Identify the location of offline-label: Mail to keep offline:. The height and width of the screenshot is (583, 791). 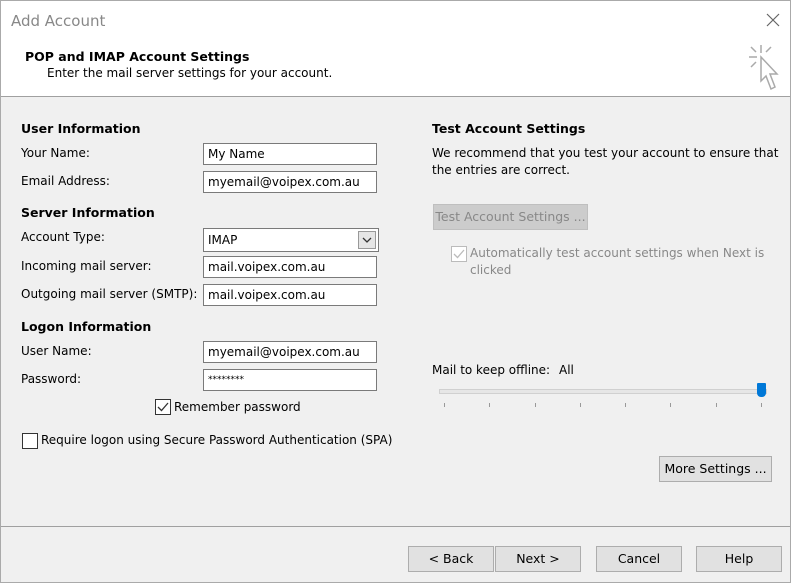
(491, 370).